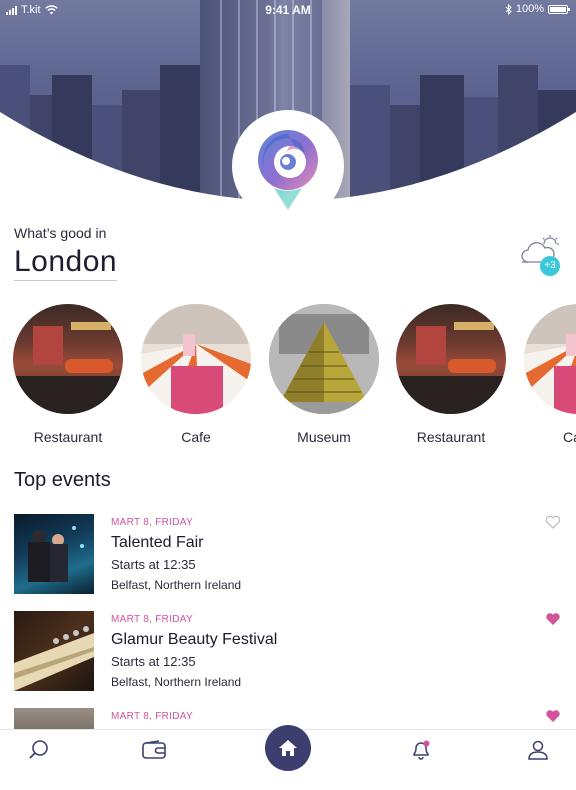 The image size is (576, 790). What do you see at coordinates (569, 437) in the screenshot?
I see `category-label: Ca` at bounding box center [569, 437].